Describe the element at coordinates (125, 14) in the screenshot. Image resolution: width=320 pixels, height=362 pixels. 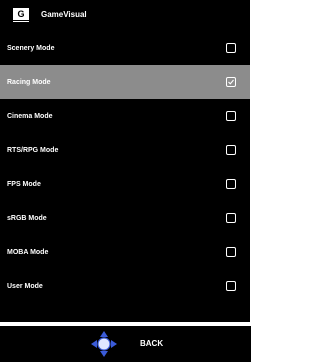
I see `menu-header: G GameVisual` at that location.